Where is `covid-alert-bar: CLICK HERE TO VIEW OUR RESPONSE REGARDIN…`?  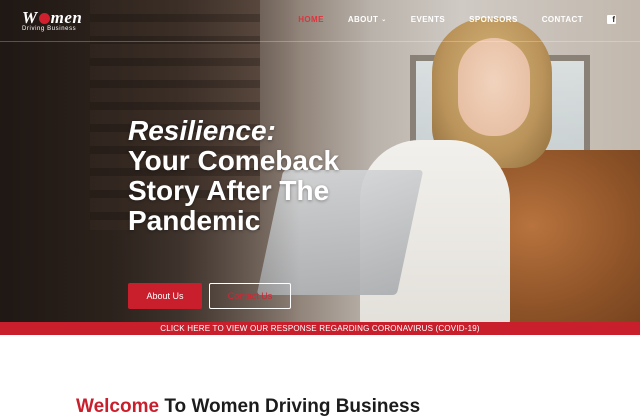
covid-alert-bar: CLICK HERE TO VIEW OUR RESPONSE REGARDIN… is located at coordinates (320, 328).